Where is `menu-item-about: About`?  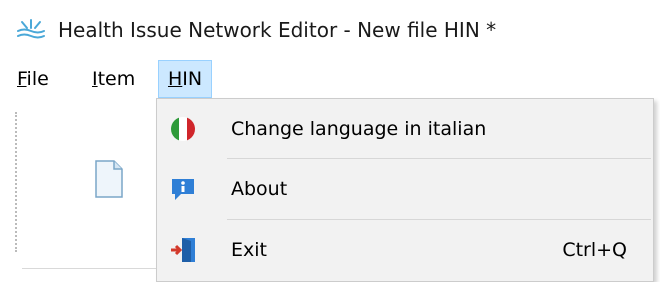
menu-item-about: About is located at coordinates (405, 189).